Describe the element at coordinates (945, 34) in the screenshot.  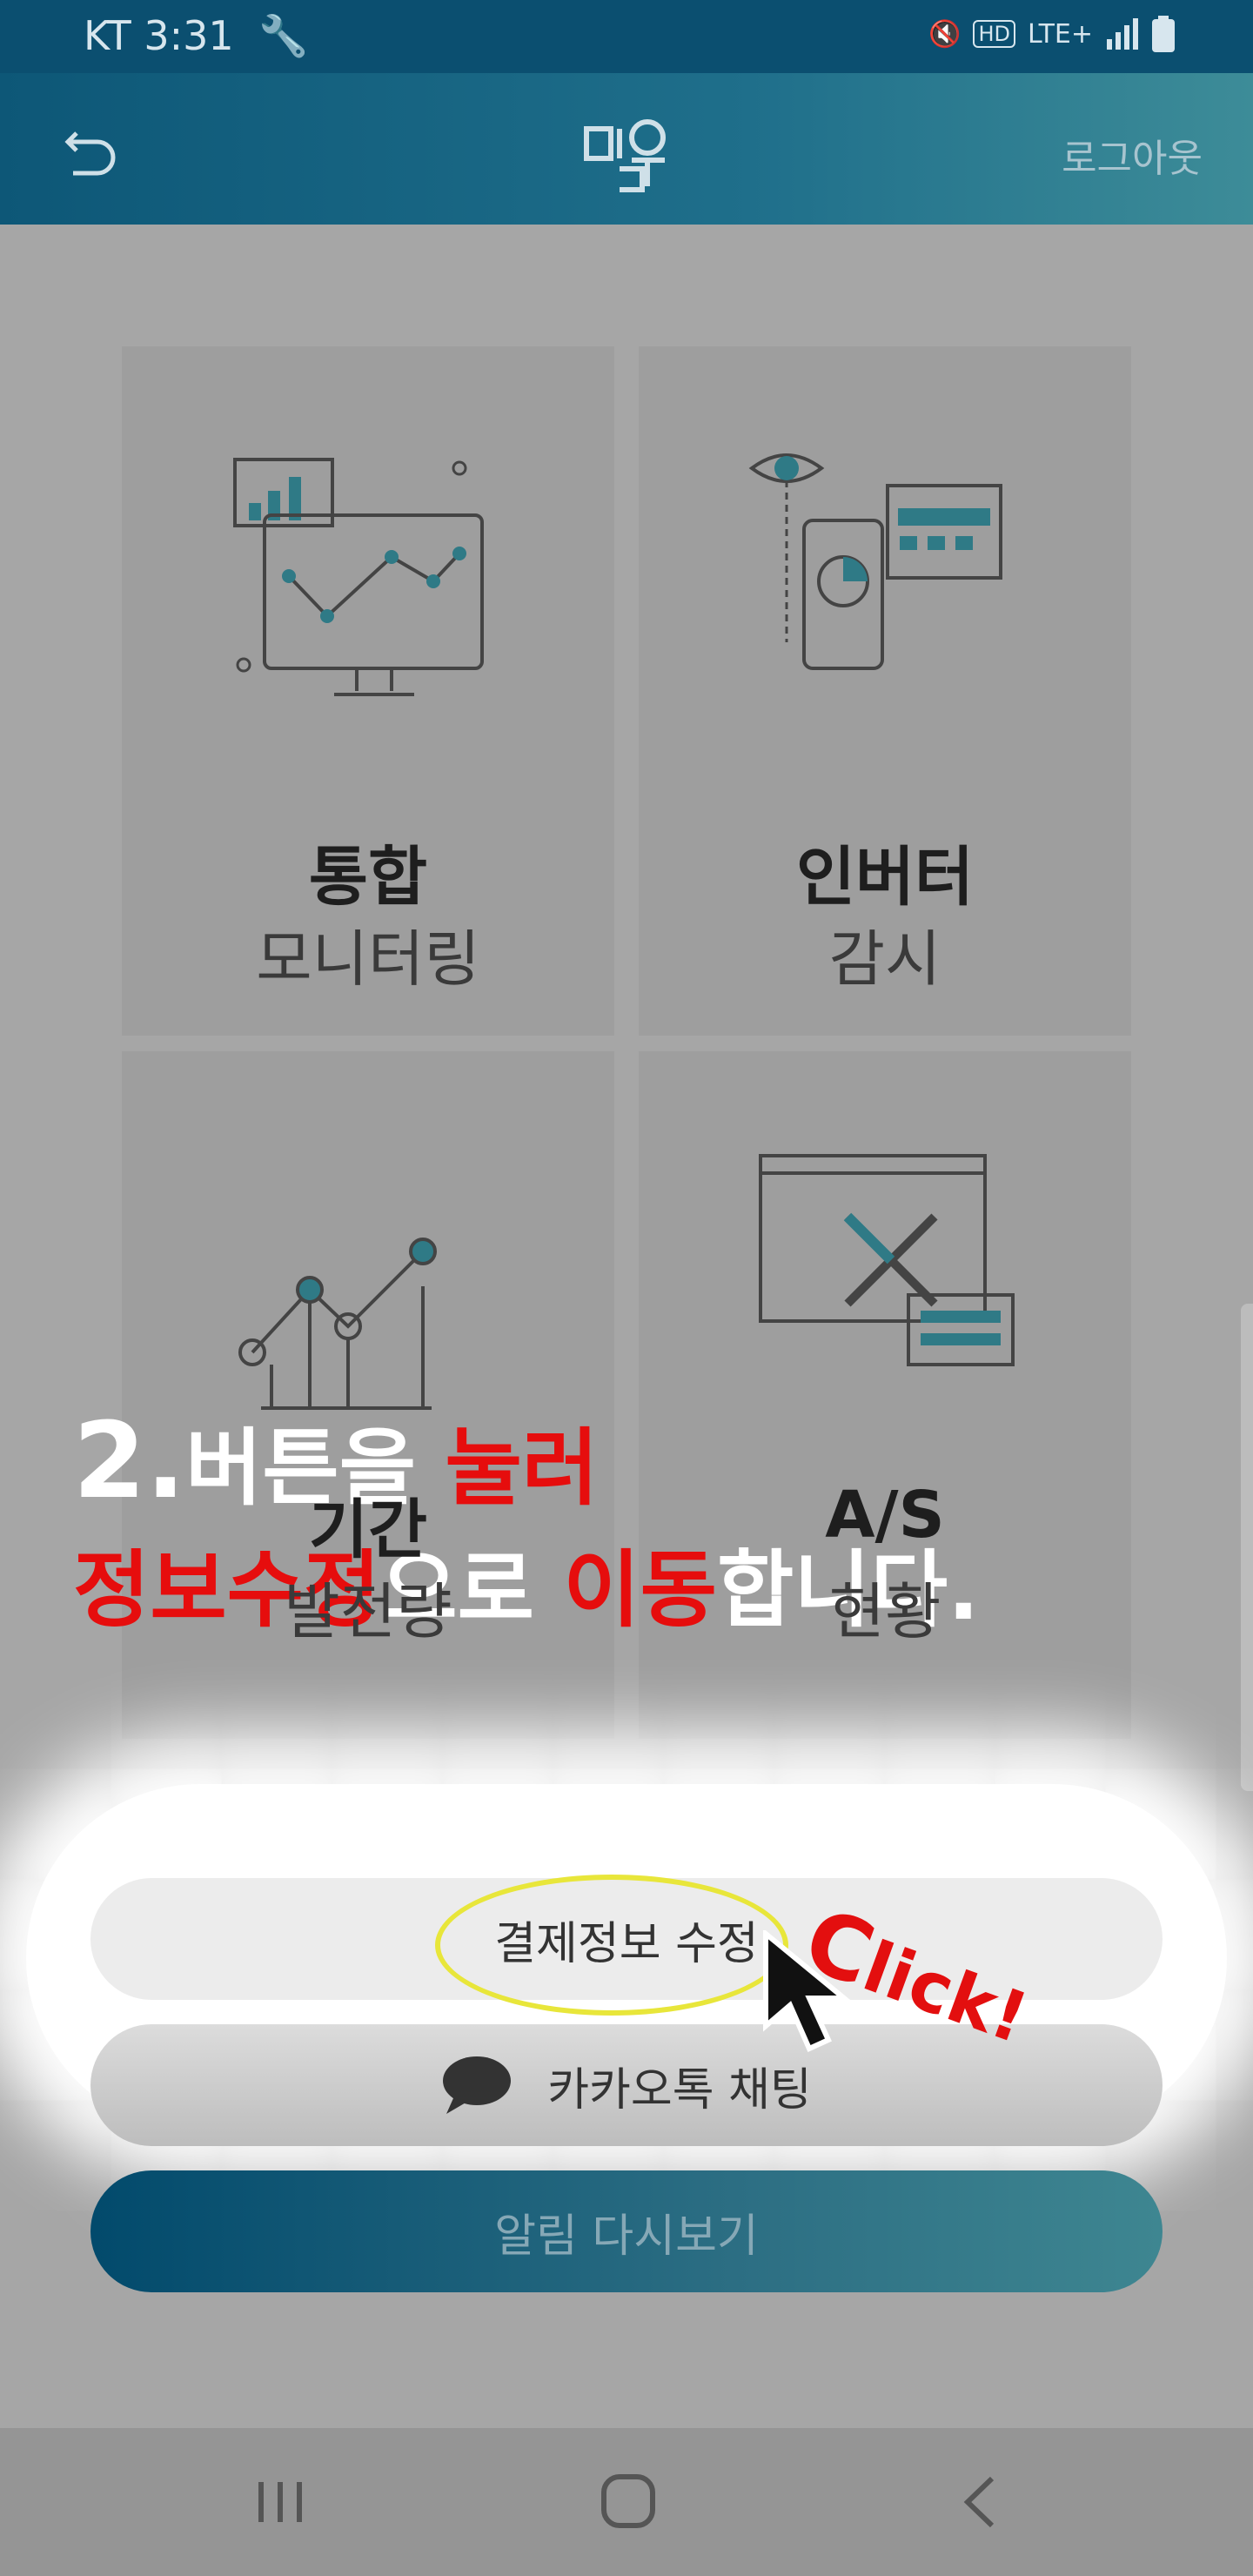
I see `mute-icon: 🔇` at that location.